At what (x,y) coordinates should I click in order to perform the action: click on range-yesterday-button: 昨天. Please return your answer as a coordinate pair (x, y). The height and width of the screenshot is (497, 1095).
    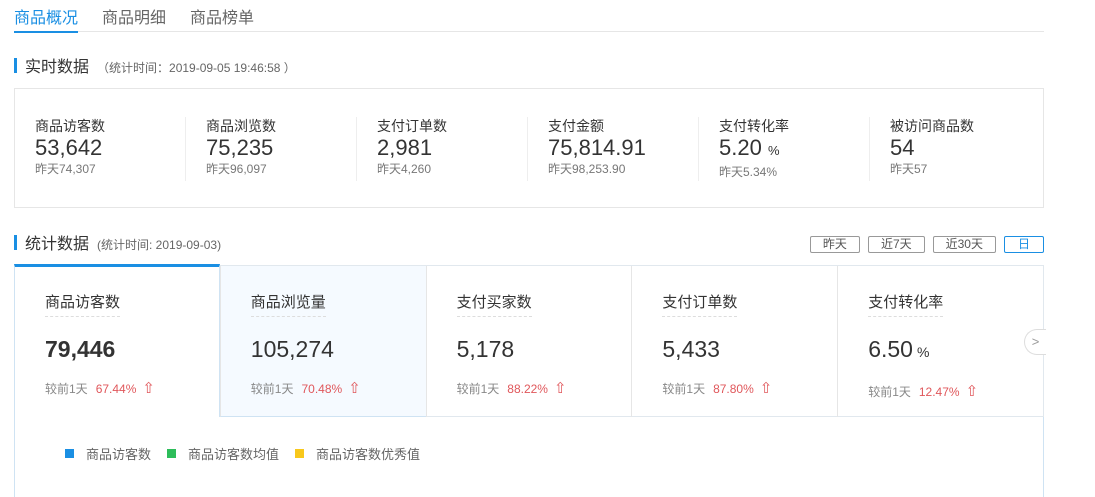
    Looking at the image, I should click on (834, 244).